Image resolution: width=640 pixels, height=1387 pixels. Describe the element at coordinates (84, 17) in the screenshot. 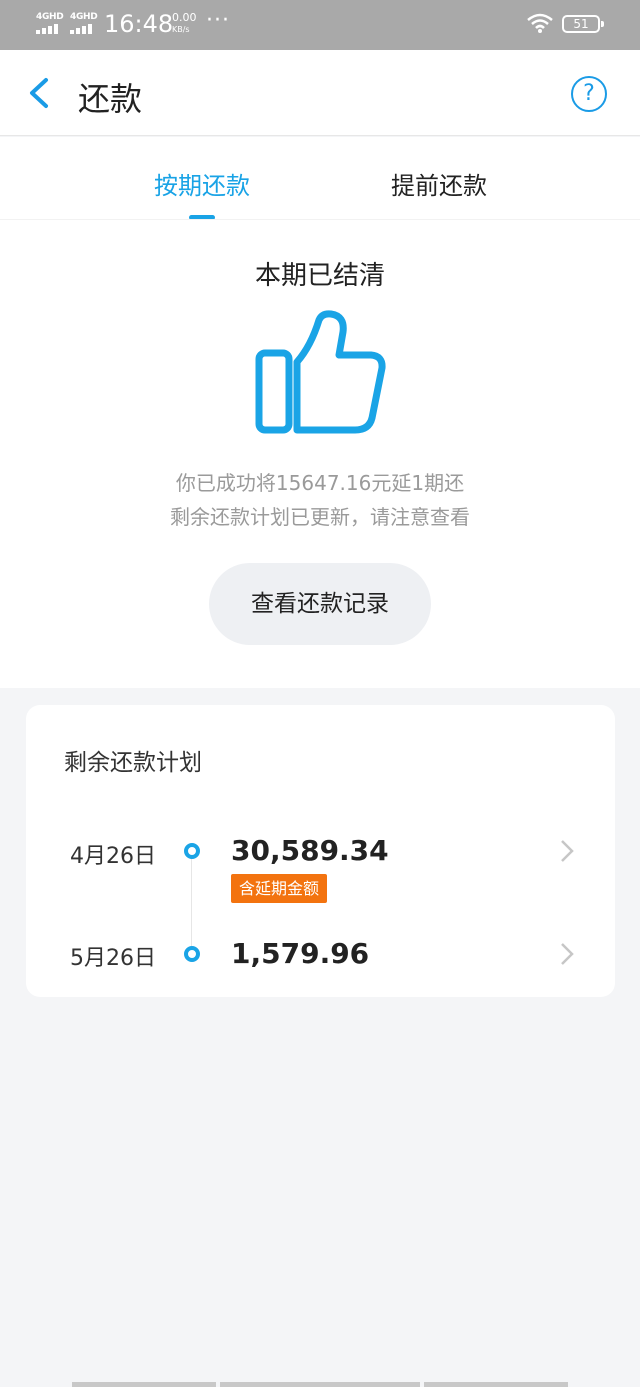

I see `sim2-label: 4GHD` at that location.